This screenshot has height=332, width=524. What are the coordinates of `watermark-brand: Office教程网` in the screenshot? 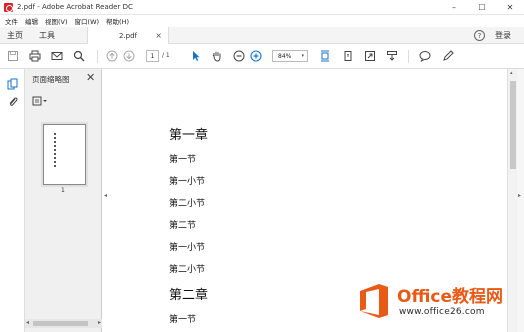 It's located at (450, 297).